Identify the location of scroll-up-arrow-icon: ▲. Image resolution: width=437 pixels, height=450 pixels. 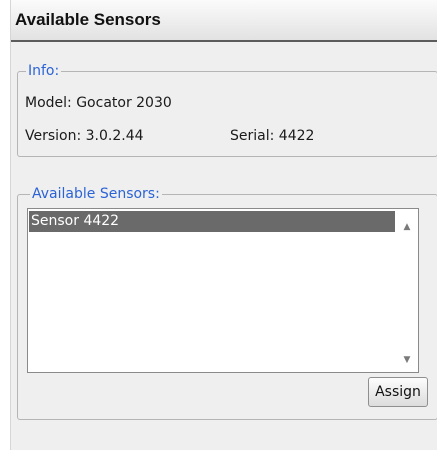
(407, 227).